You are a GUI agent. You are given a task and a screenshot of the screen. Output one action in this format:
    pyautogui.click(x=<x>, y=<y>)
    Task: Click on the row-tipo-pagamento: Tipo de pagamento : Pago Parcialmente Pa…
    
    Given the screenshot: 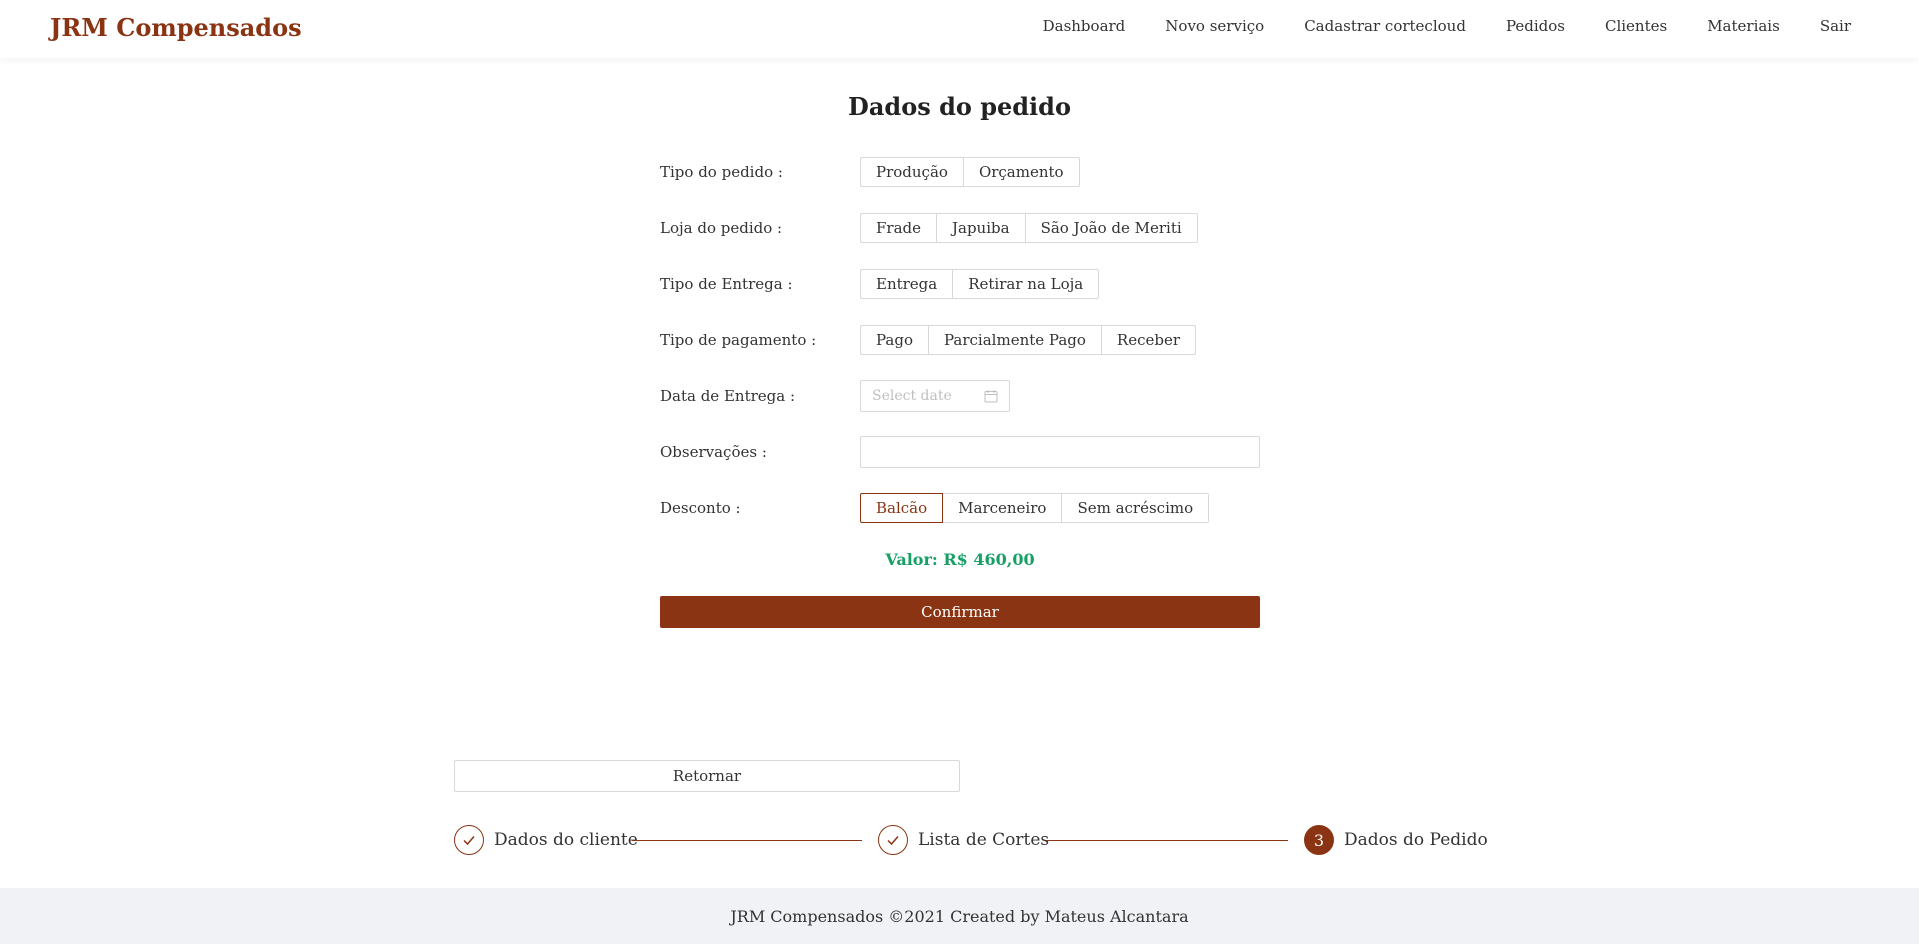 What is the action you would take?
    pyautogui.click(x=928, y=340)
    